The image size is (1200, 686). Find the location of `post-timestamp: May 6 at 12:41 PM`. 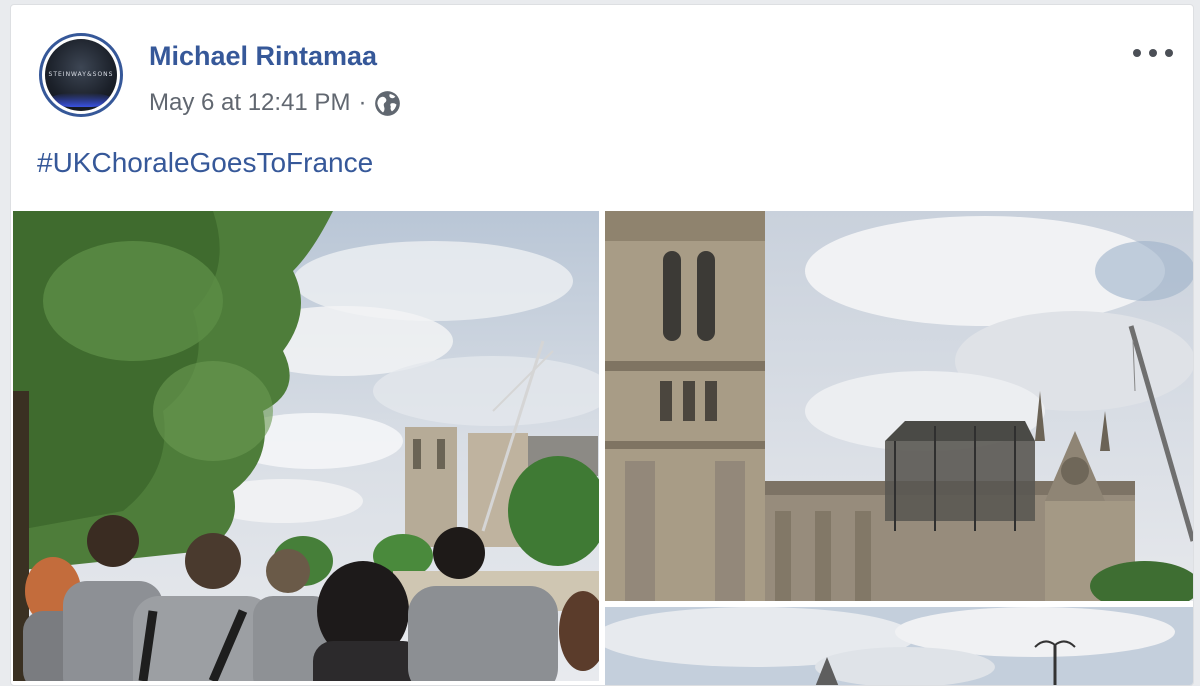

post-timestamp: May 6 at 12:41 PM is located at coordinates (249, 103).